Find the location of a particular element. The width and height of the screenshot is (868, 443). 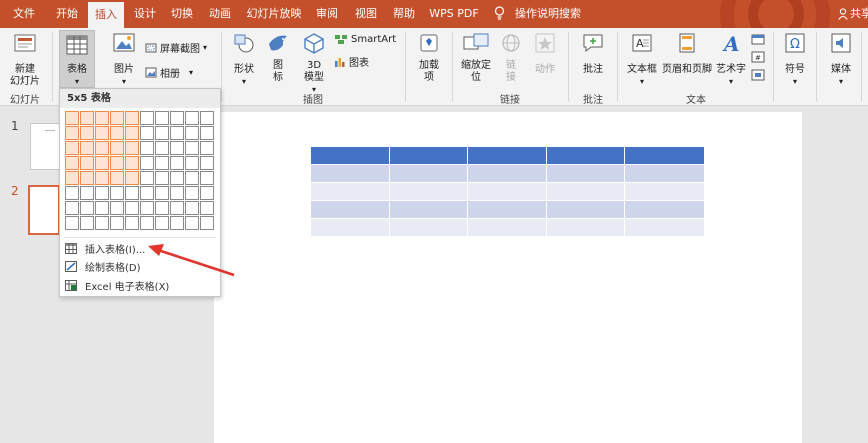

tab-insert: 插入 is located at coordinates (106, 15).